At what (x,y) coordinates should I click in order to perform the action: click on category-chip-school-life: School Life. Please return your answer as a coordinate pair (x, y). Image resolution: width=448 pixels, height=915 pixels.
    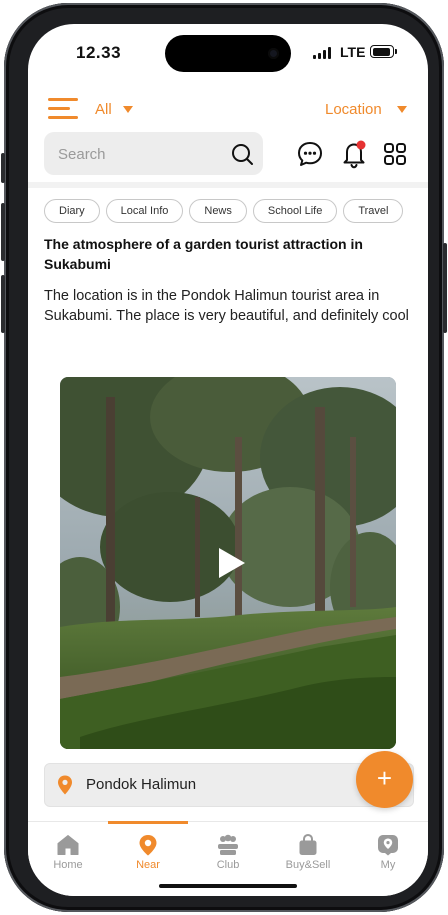
    Looking at the image, I should click on (295, 211).